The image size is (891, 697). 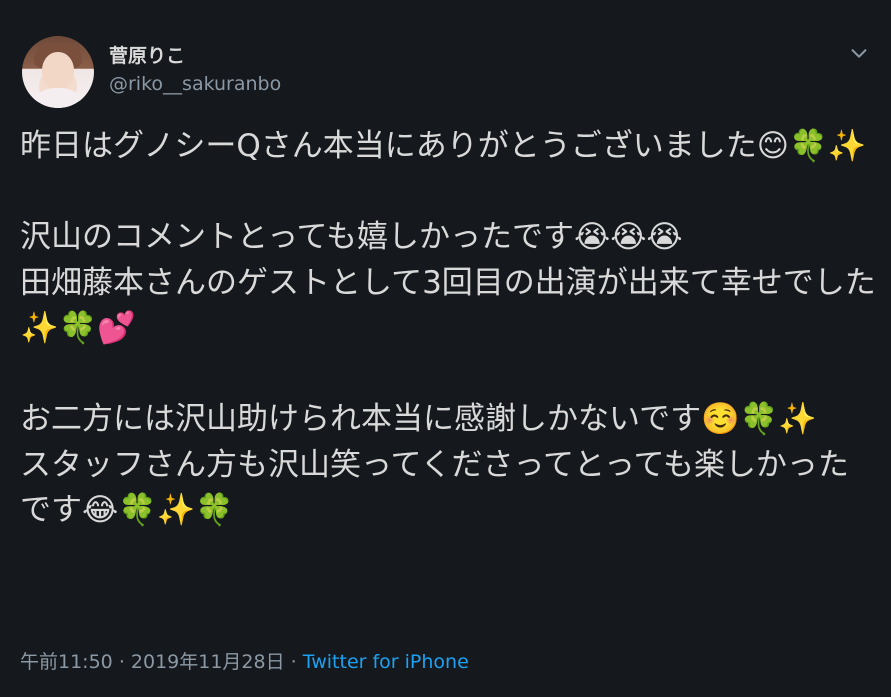 What do you see at coordinates (58, 98) in the screenshot?
I see `avatar-shirt` at bounding box center [58, 98].